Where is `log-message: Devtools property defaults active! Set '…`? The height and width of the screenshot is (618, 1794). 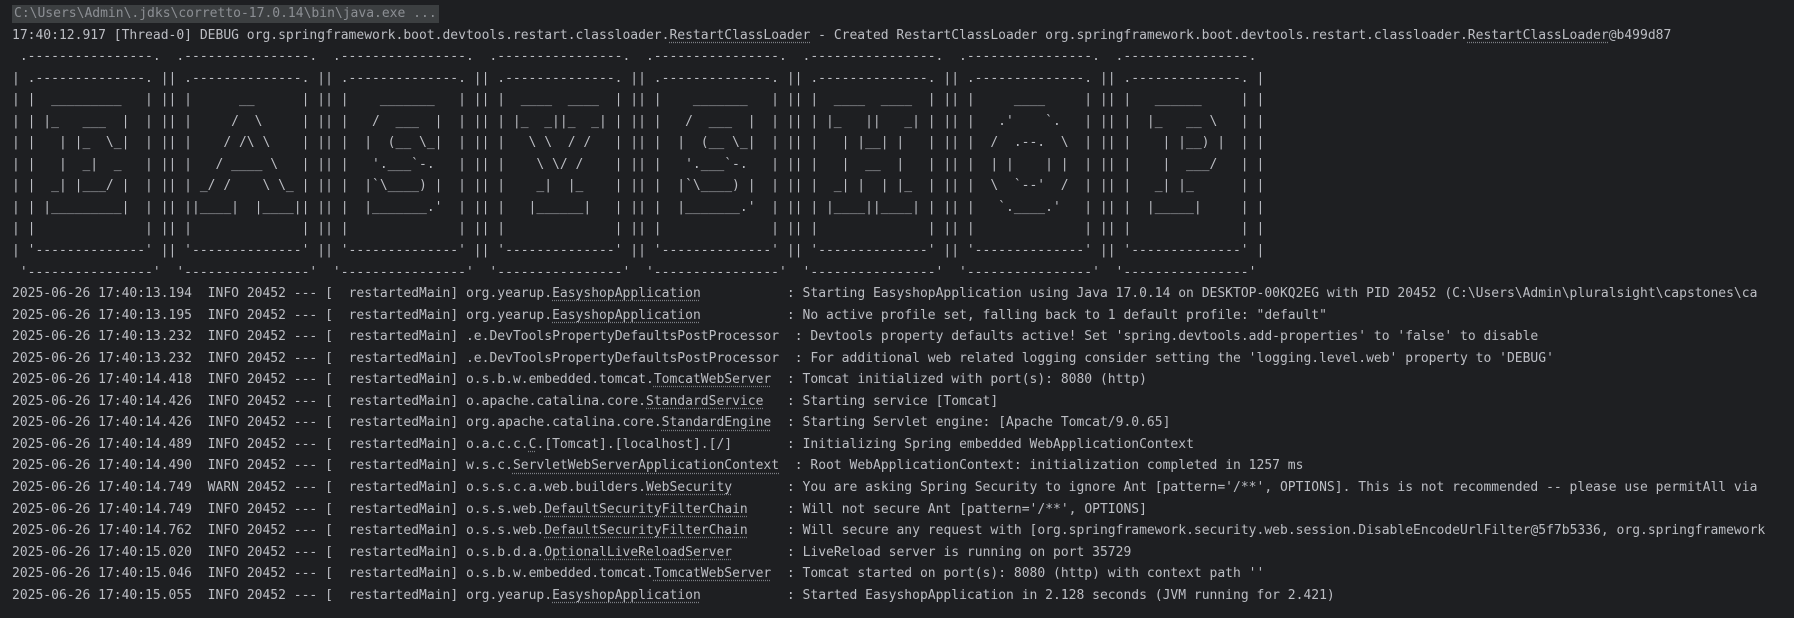
log-message: Devtools property defaults active! Set '… is located at coordinates (1174, 337).